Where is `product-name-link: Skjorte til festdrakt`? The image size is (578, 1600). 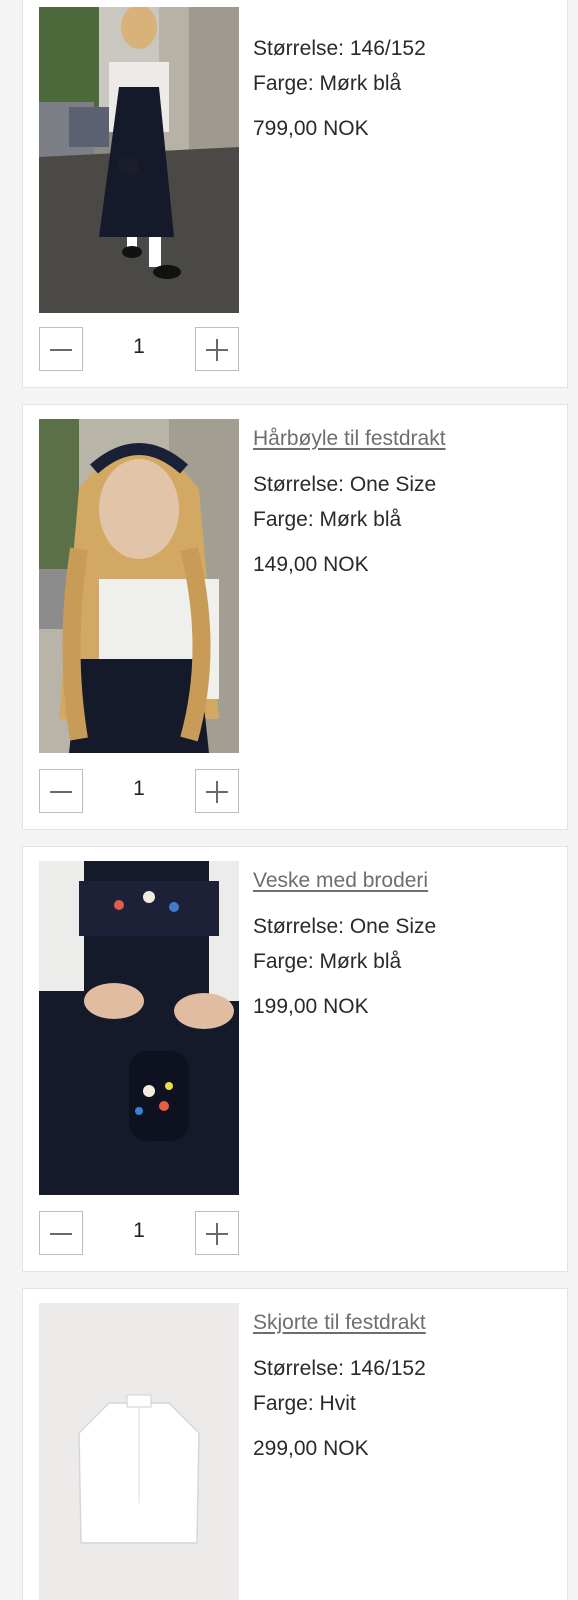
product-name-link: Skjorte til festdrakt is located at coordinates (406, 1323).